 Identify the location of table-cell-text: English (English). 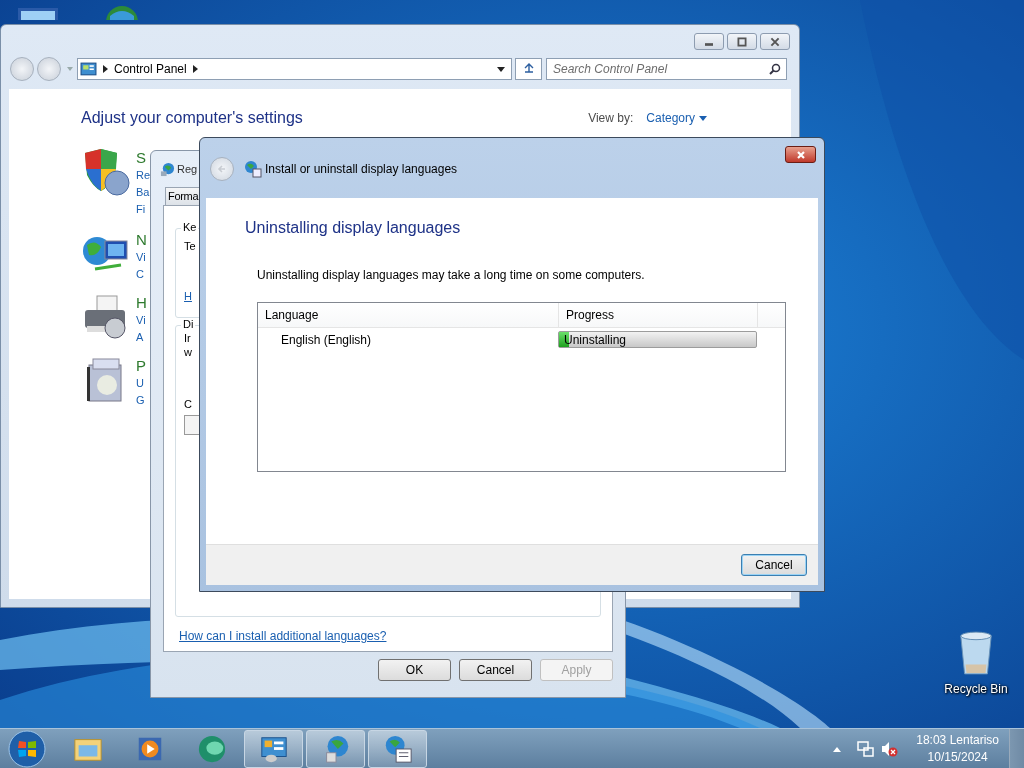
(326, 339).